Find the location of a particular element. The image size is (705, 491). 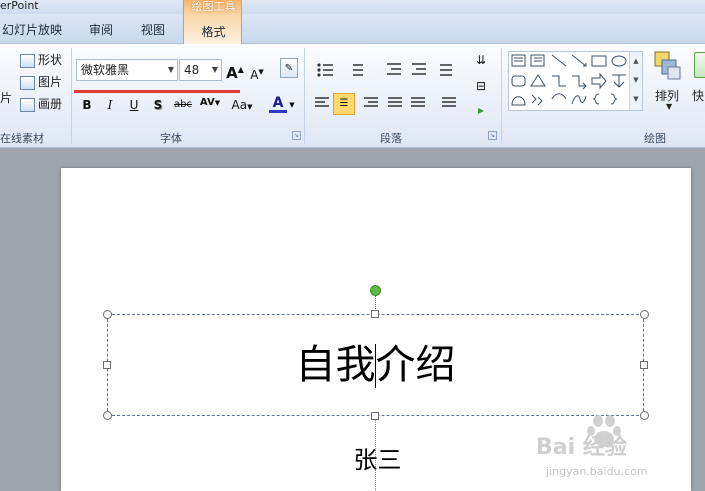

arrange-icon is located at coordinates (667, 65).